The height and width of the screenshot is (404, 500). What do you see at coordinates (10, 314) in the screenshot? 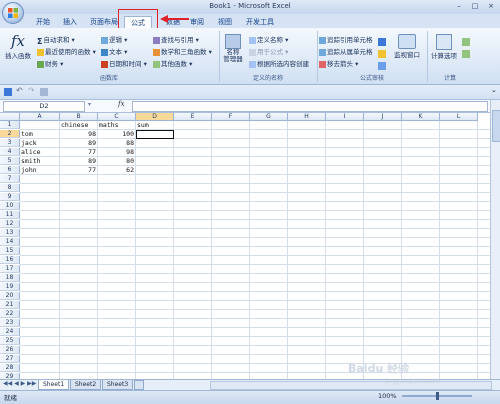
I see `row-header-22: 22` at bounding box center [10, 314].